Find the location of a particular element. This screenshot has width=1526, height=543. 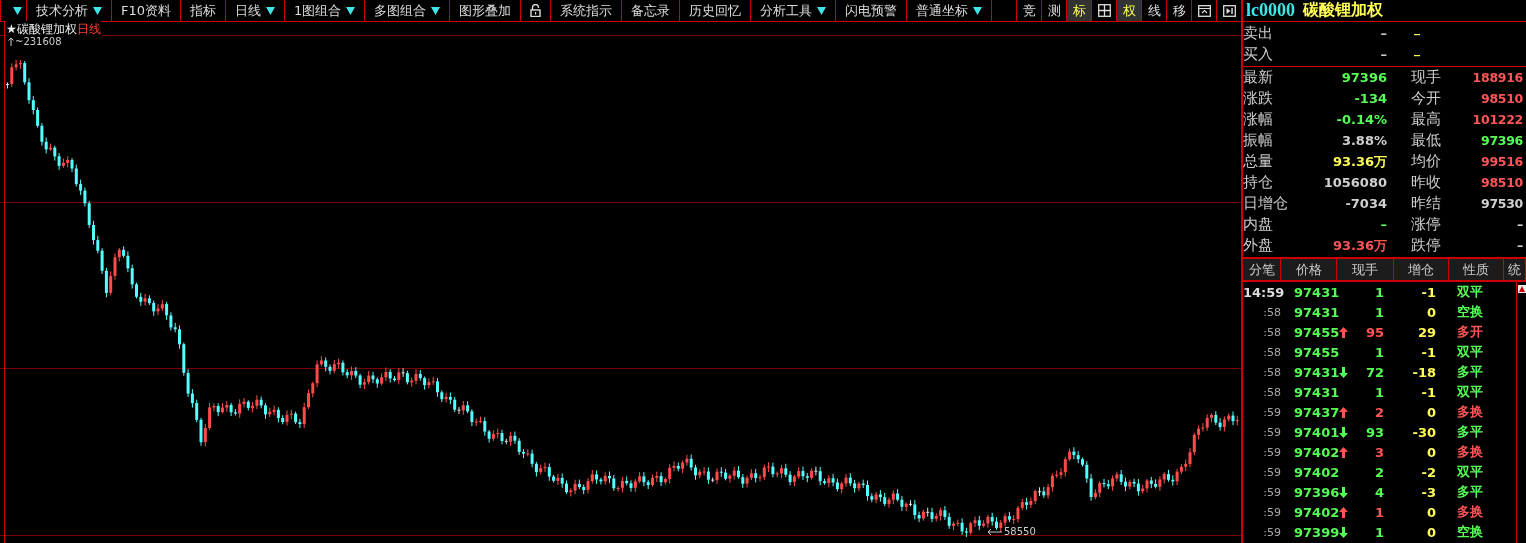

price-label: ~231608 is located at coordinates (38, 41).